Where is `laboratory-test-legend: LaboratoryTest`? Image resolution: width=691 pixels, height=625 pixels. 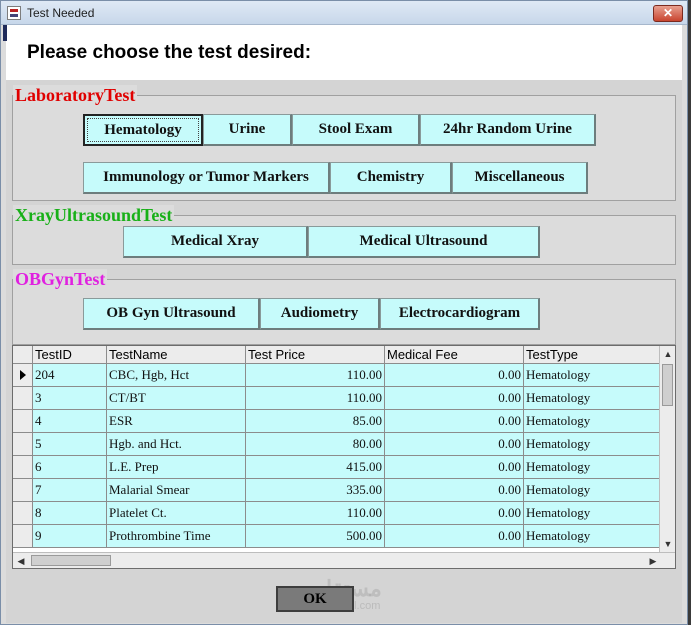 laboratory-test-legend: LaboratoryTest is located at coordinates (75, 95).